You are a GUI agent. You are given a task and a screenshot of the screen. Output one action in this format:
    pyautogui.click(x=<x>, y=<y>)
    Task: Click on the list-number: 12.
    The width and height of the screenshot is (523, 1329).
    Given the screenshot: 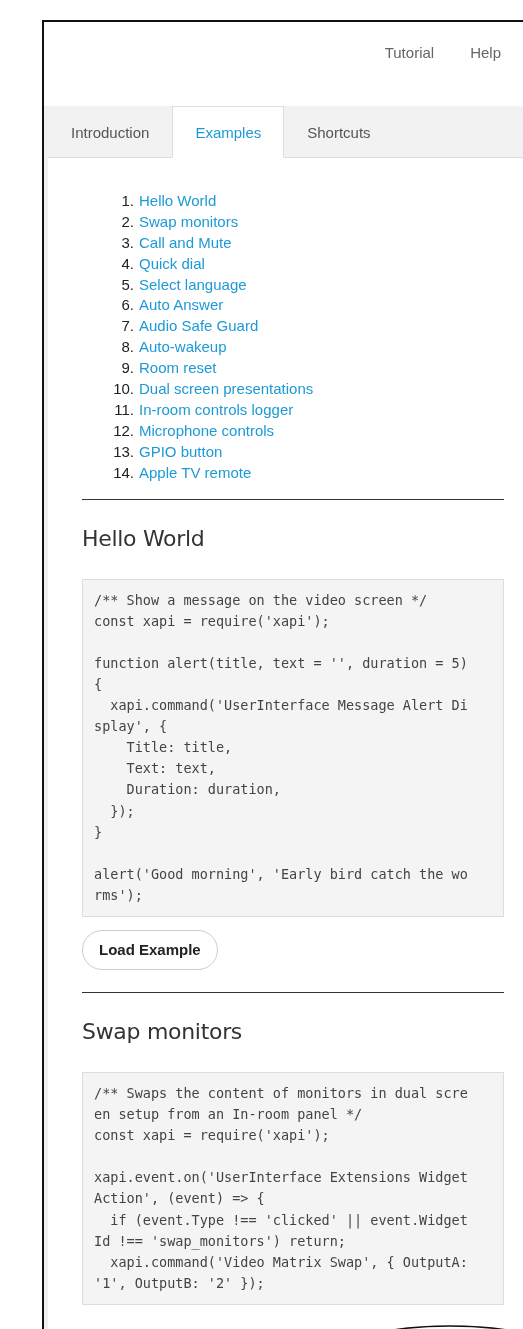 What is the action you would take?
    pyautogui.click(x=123, y=430)
    